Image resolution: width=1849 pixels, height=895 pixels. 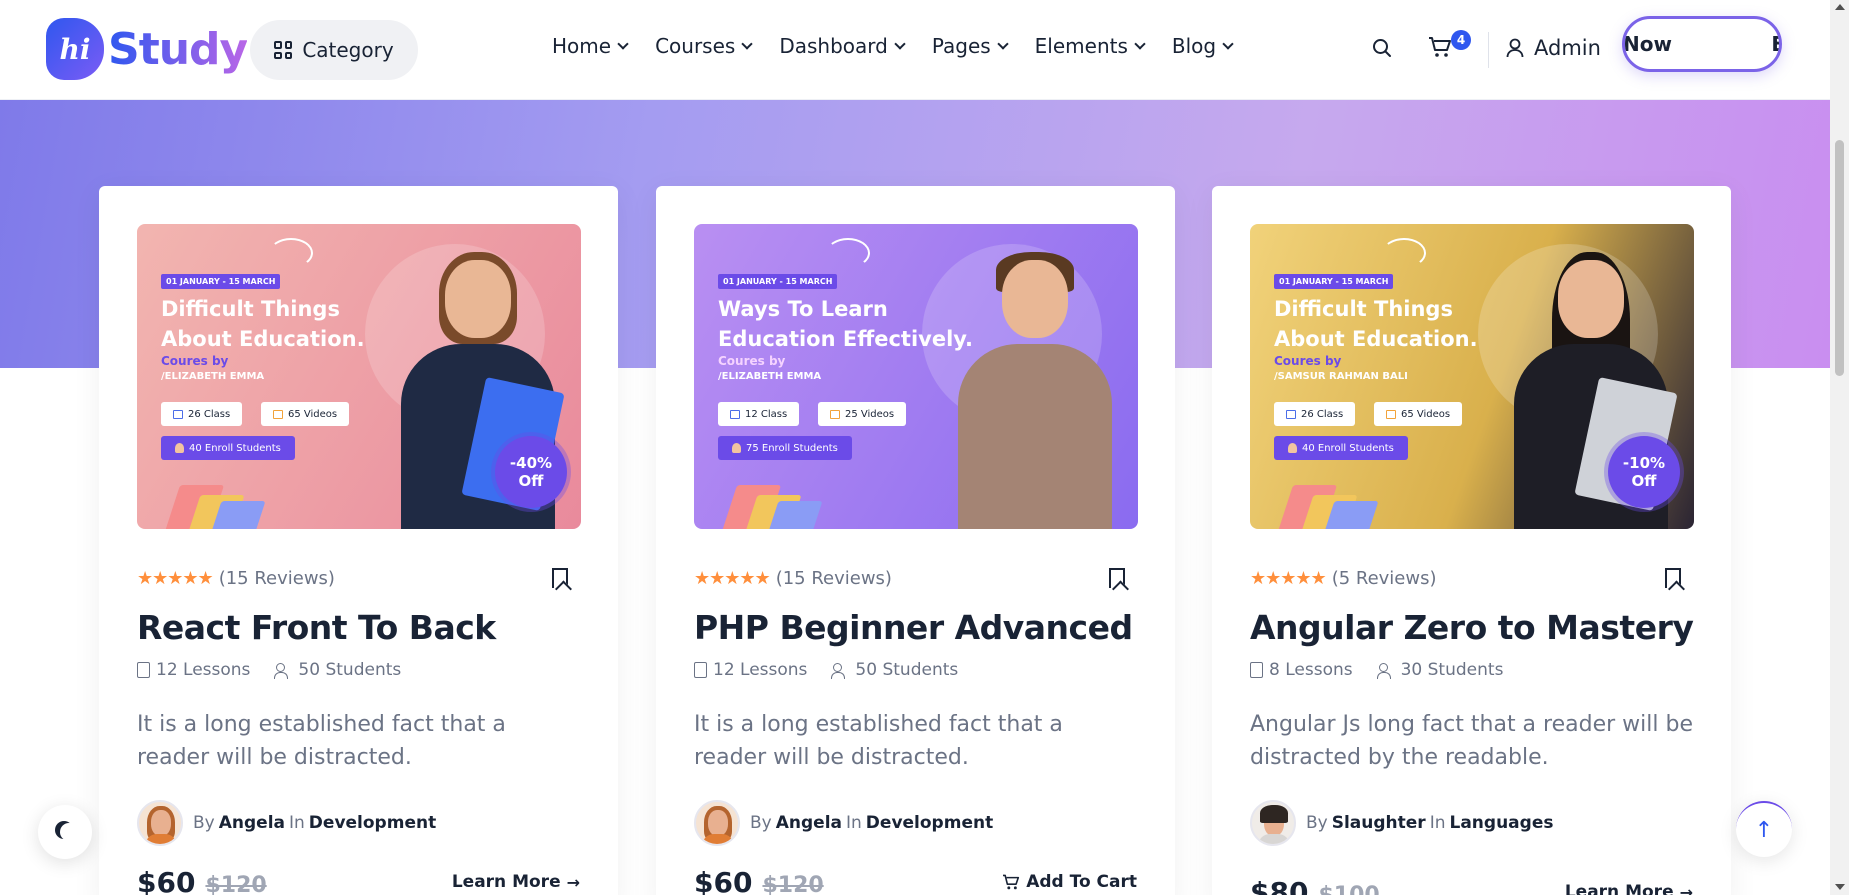 I want to click on chip-label: 75 Enroll Students, so click(x=792, y=448).